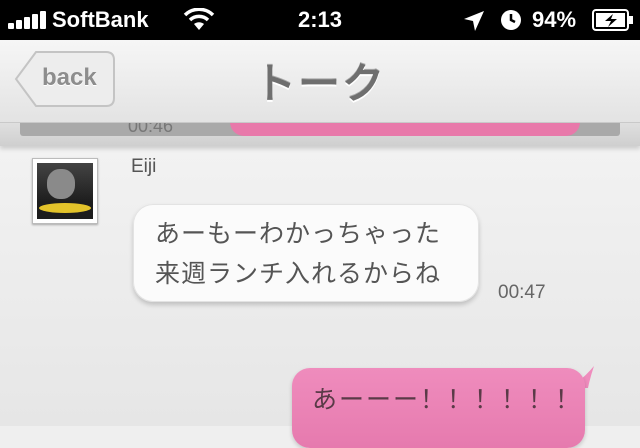 This screenshot has height=448, width=640. I want to click on message-time: 00:47, so click(522, 292).